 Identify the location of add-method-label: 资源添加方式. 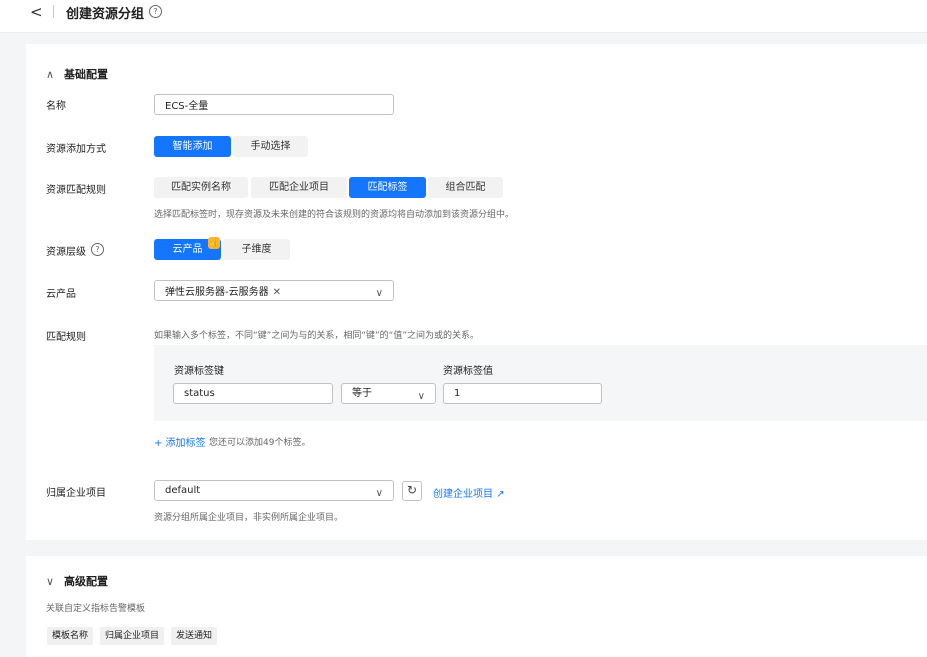
(76, 149).